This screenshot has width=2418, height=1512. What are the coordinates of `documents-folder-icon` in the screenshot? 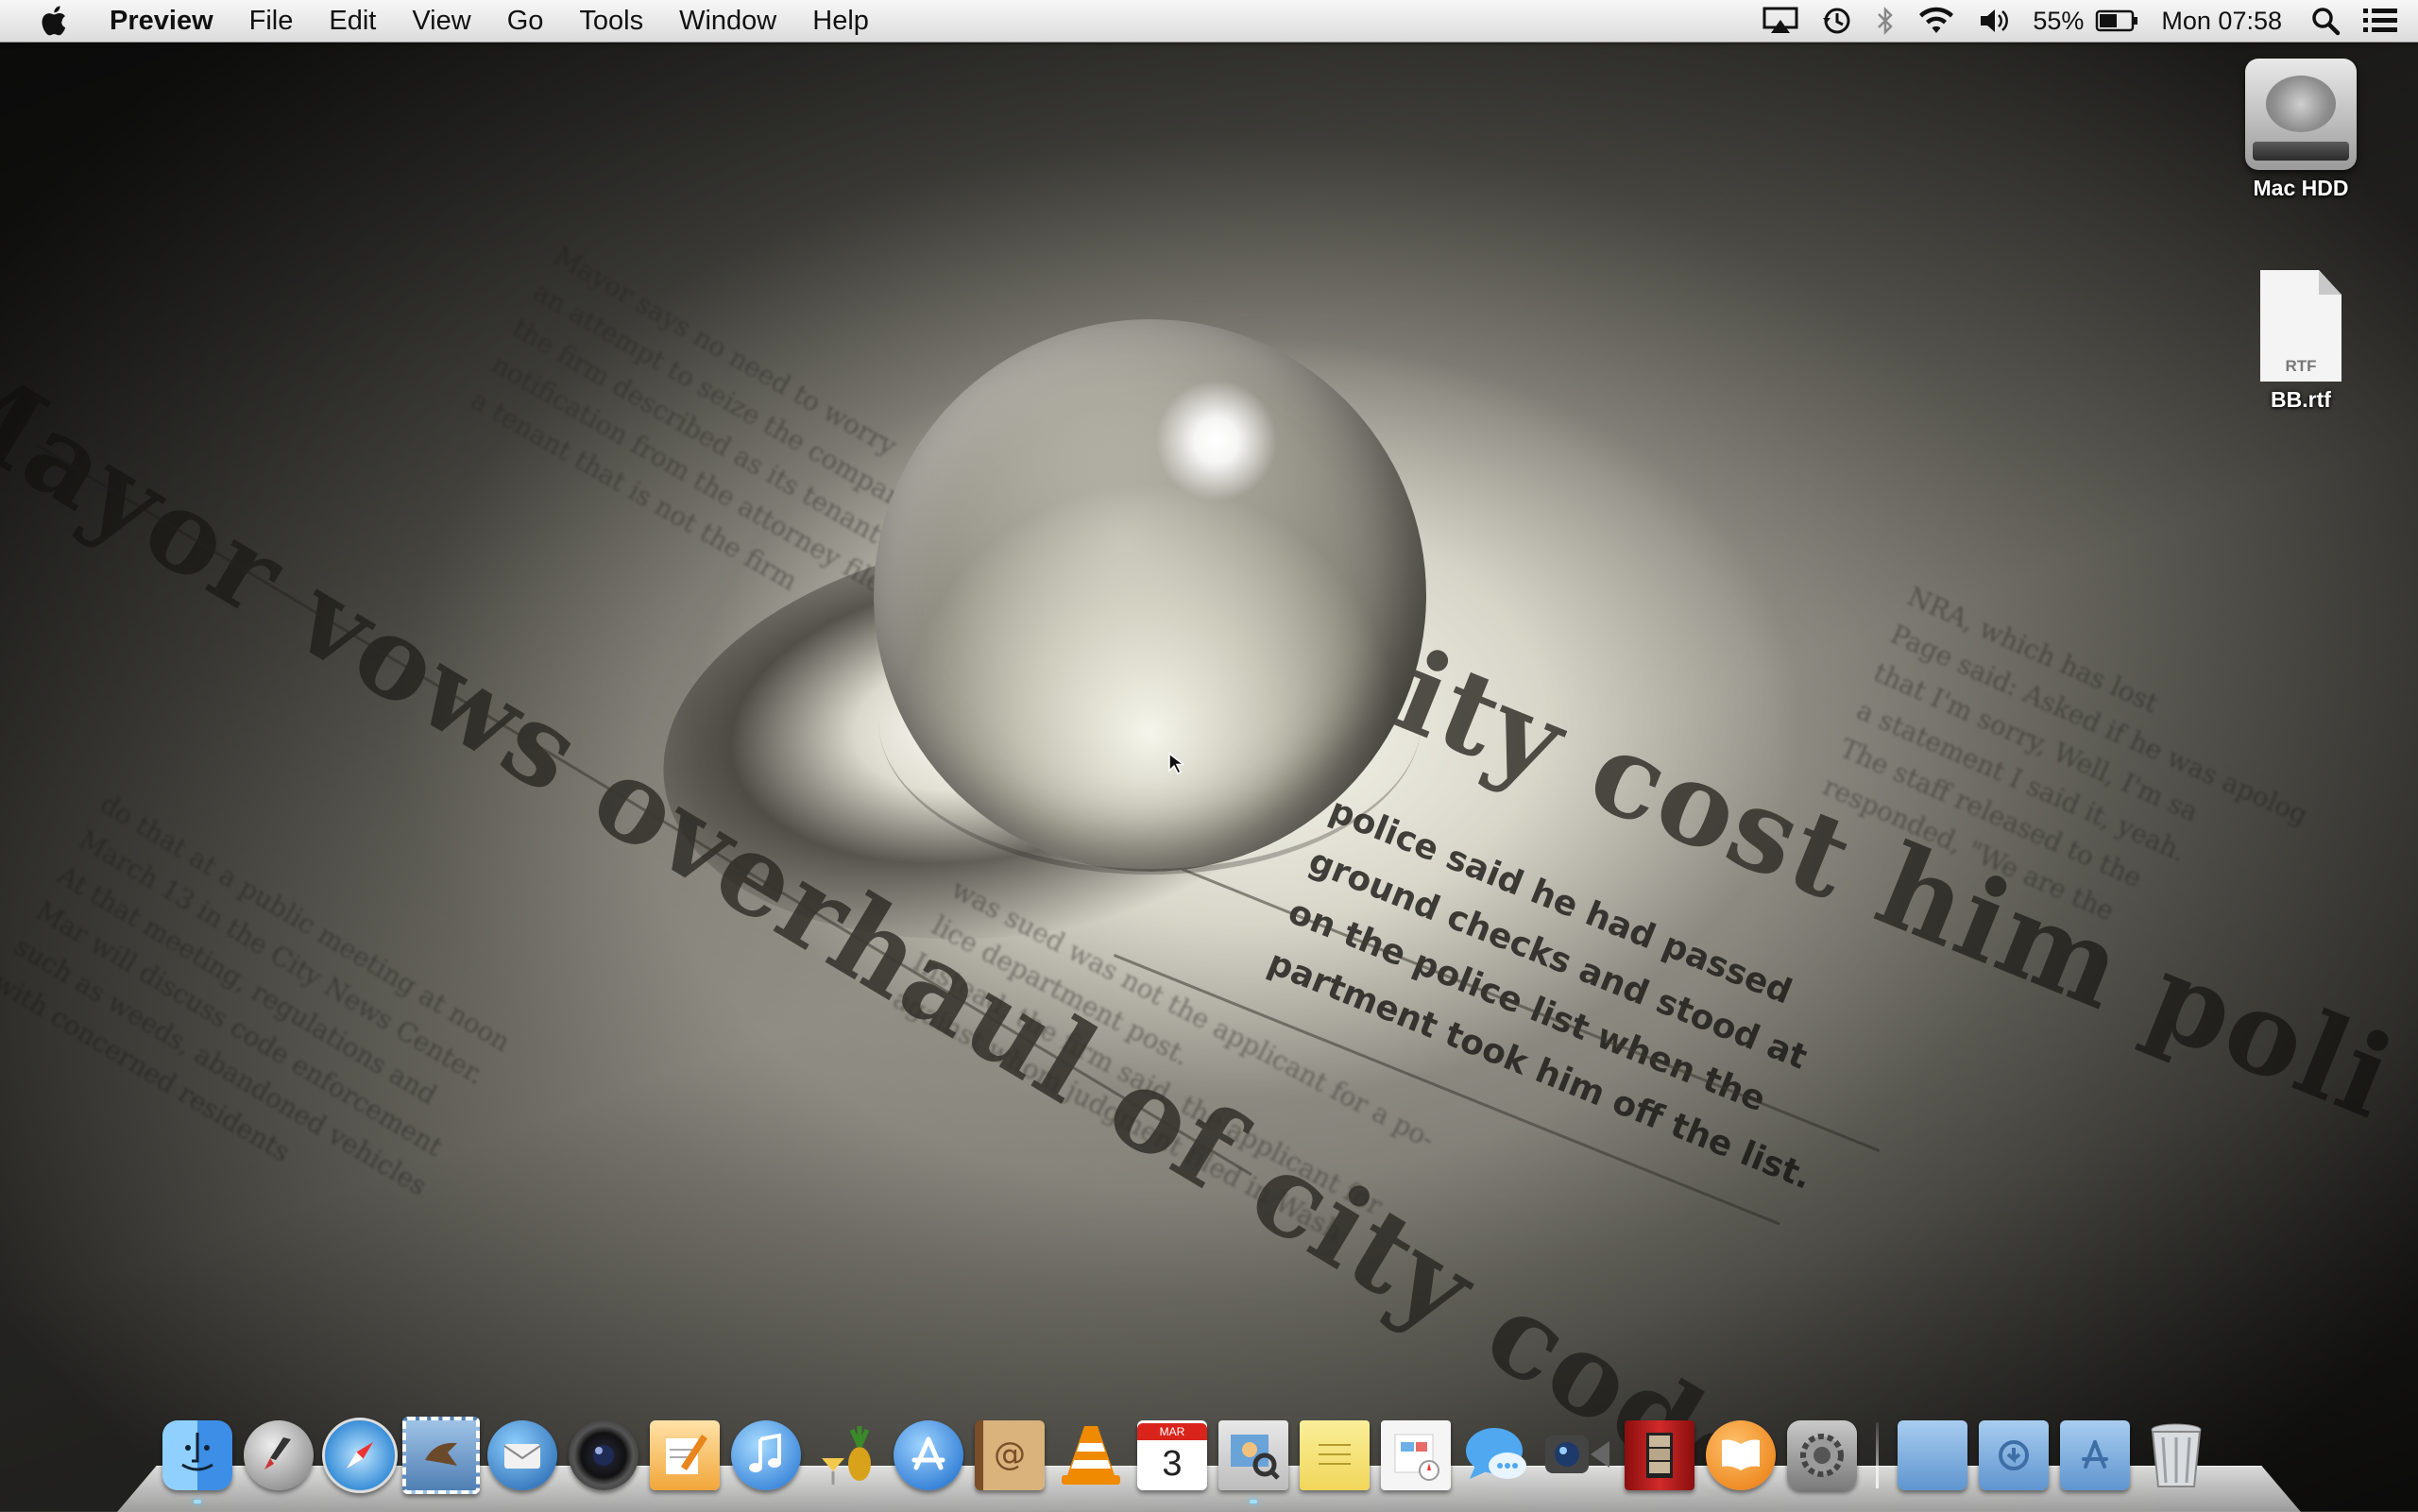 It's located at (2014, 1455).